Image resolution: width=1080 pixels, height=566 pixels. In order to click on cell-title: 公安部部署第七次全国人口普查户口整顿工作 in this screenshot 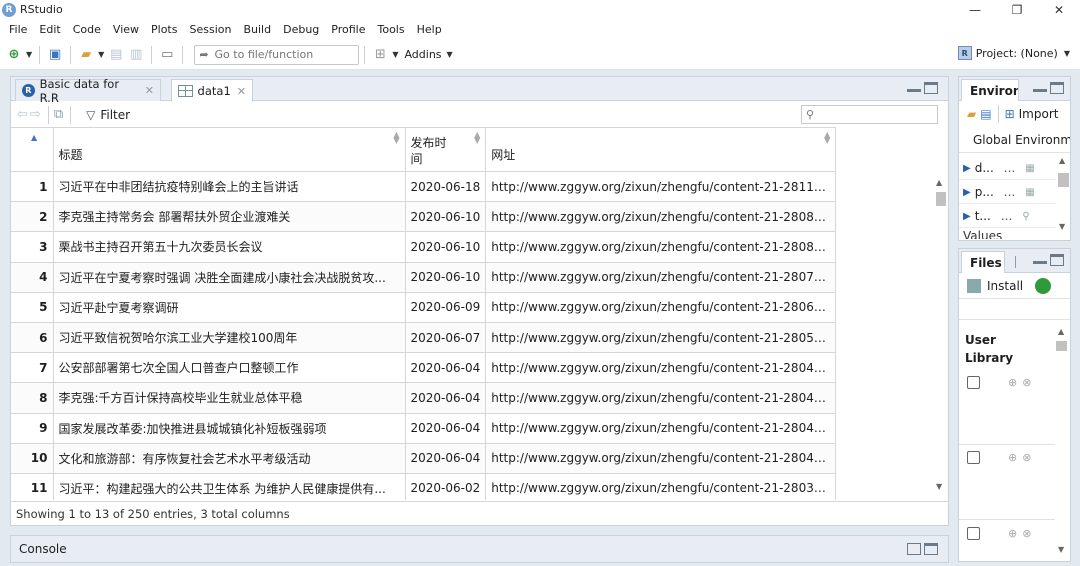, I will do `click(229, 368)`.